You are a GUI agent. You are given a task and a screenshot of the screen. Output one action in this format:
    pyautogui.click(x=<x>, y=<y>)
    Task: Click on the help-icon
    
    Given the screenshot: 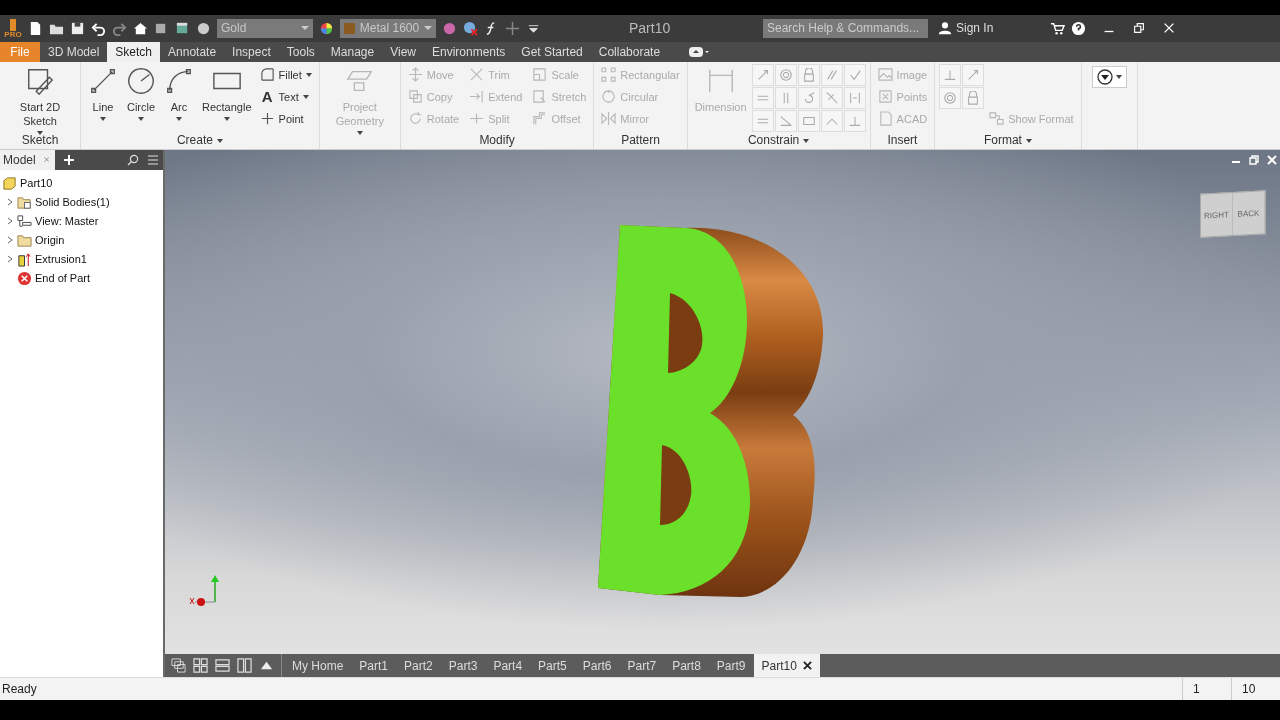 What is the action you would take?
    pyautogui.click(x=1078, y=28)
    